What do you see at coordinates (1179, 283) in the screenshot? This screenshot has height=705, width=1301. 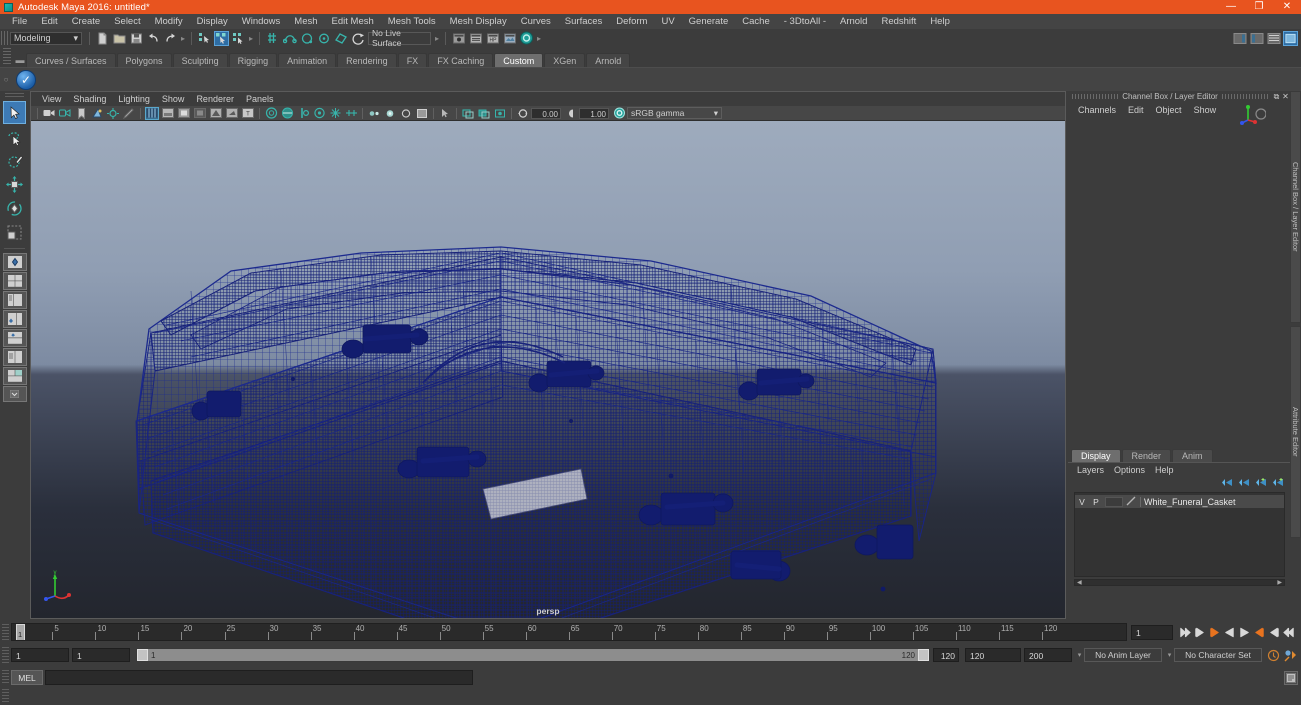 I see `channel-box-content` at bounding box center [1179, 283].